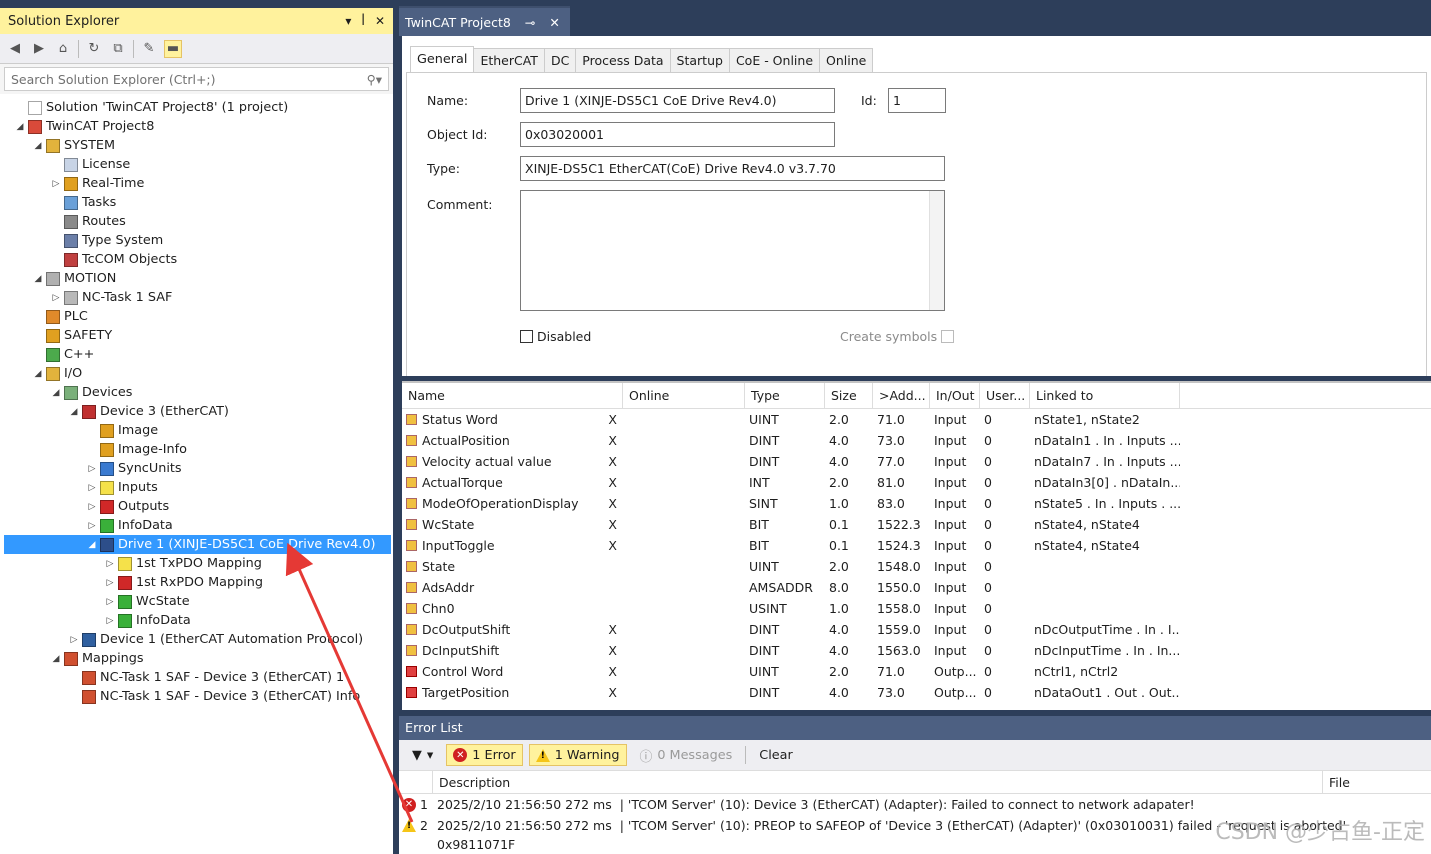  I want to click on objectid-field: 0x03020001, so click(677, 134).